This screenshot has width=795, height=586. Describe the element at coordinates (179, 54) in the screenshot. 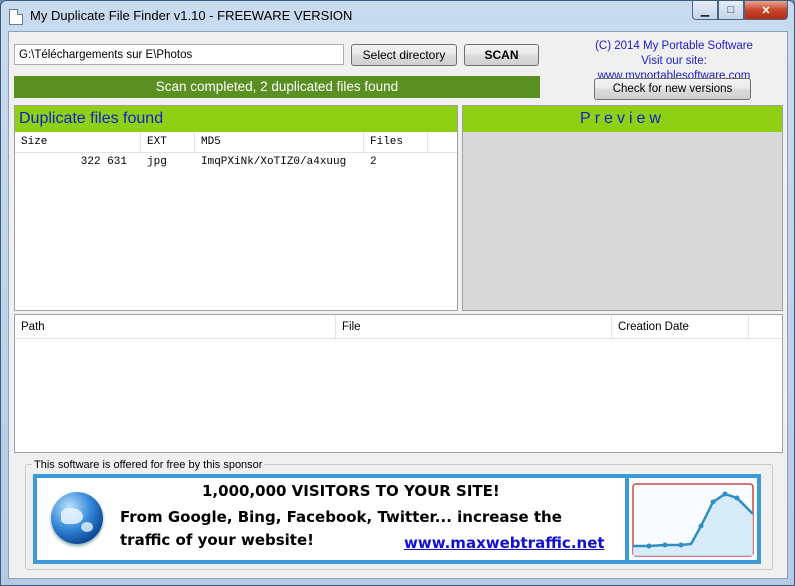

I see `directory-input` at that location.